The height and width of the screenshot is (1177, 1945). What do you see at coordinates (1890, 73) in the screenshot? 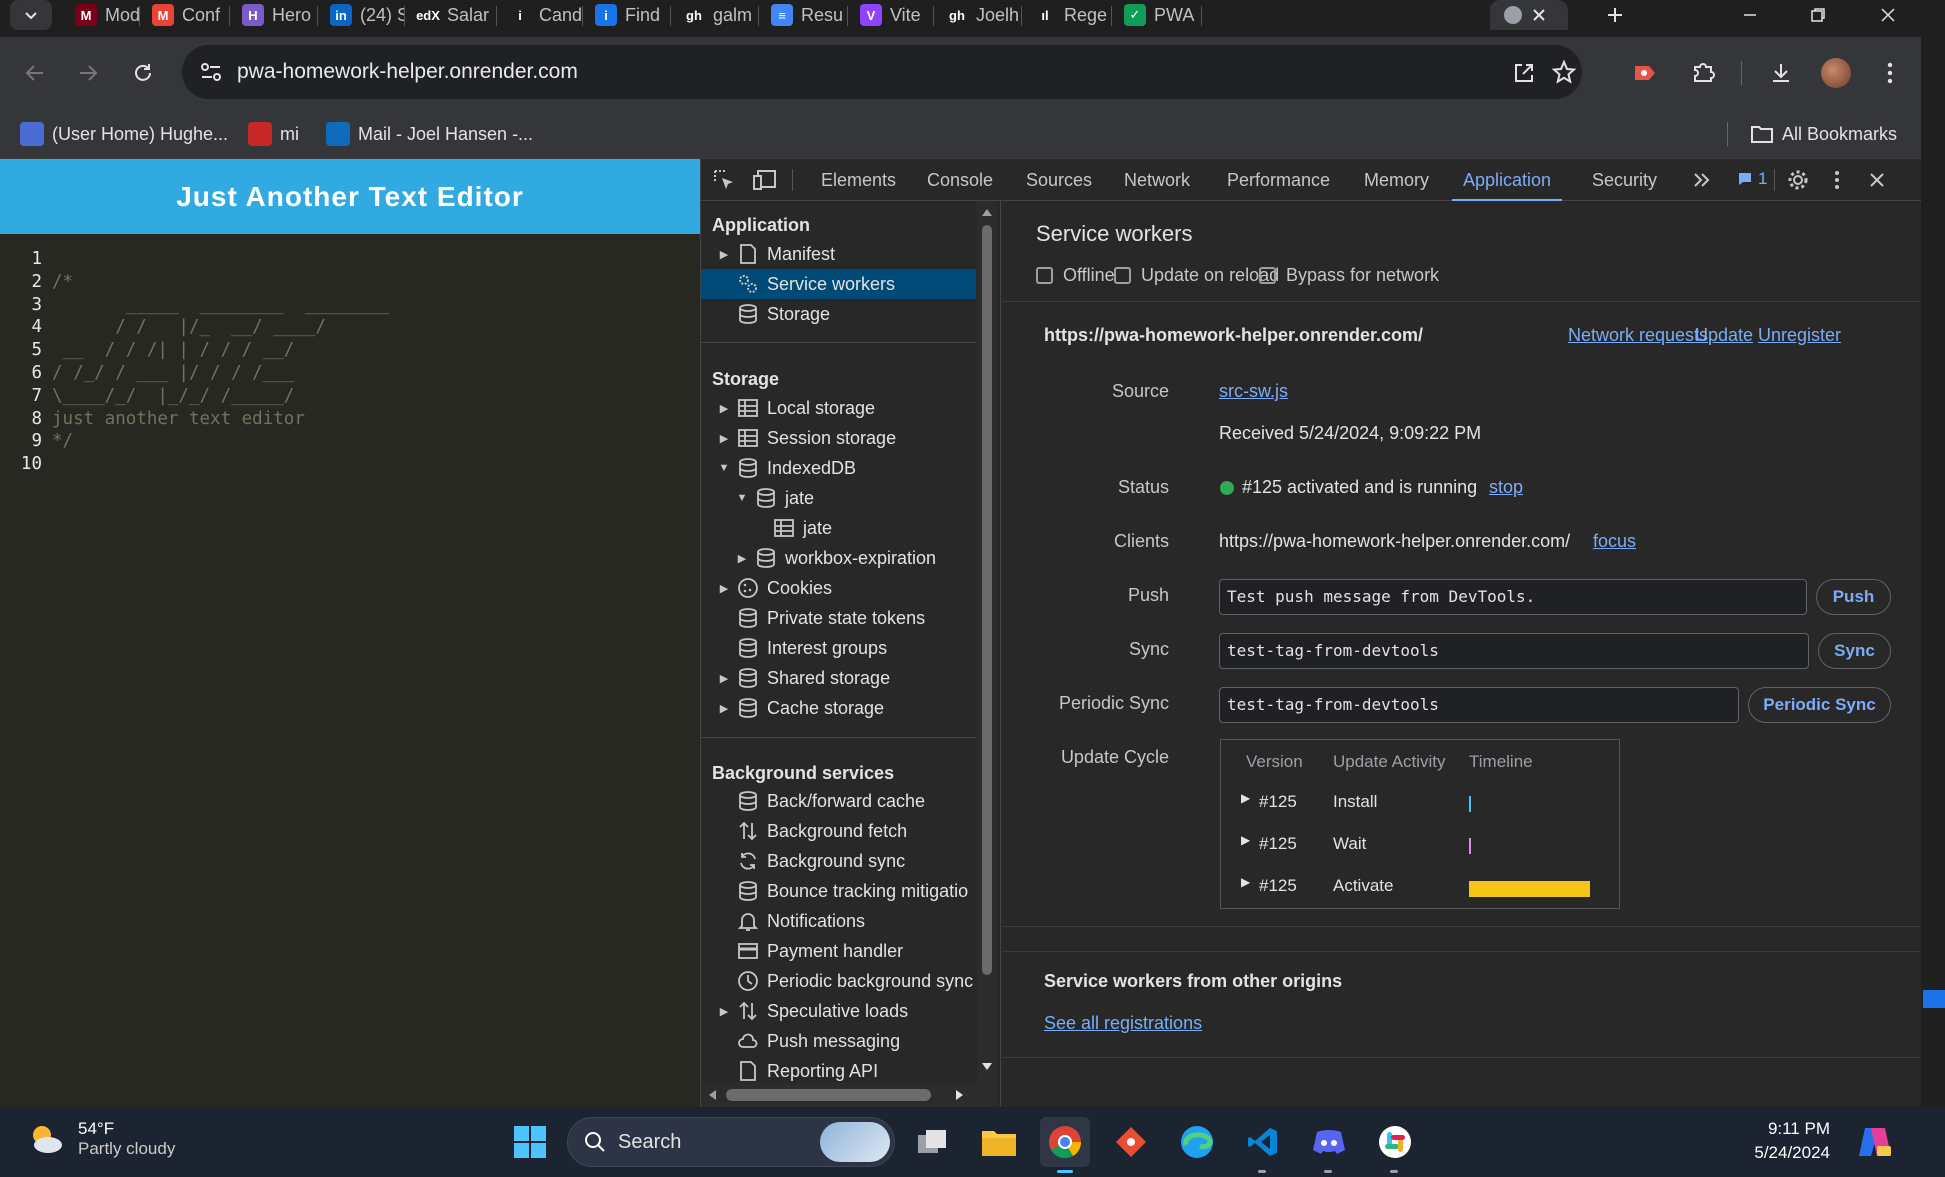
I see `chrome-menu-button` at bounding box center [1890, 73].